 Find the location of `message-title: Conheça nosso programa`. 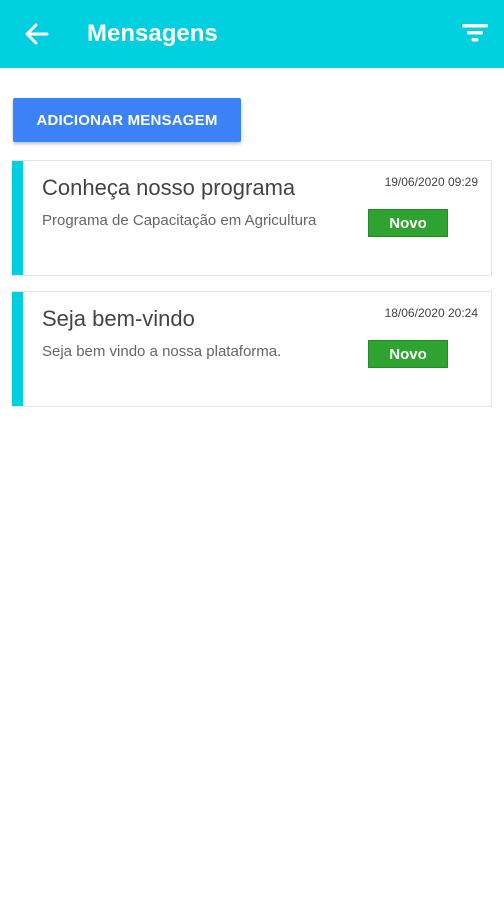

message-title: Conheça nosso programa is located at coordinates (169, 187).